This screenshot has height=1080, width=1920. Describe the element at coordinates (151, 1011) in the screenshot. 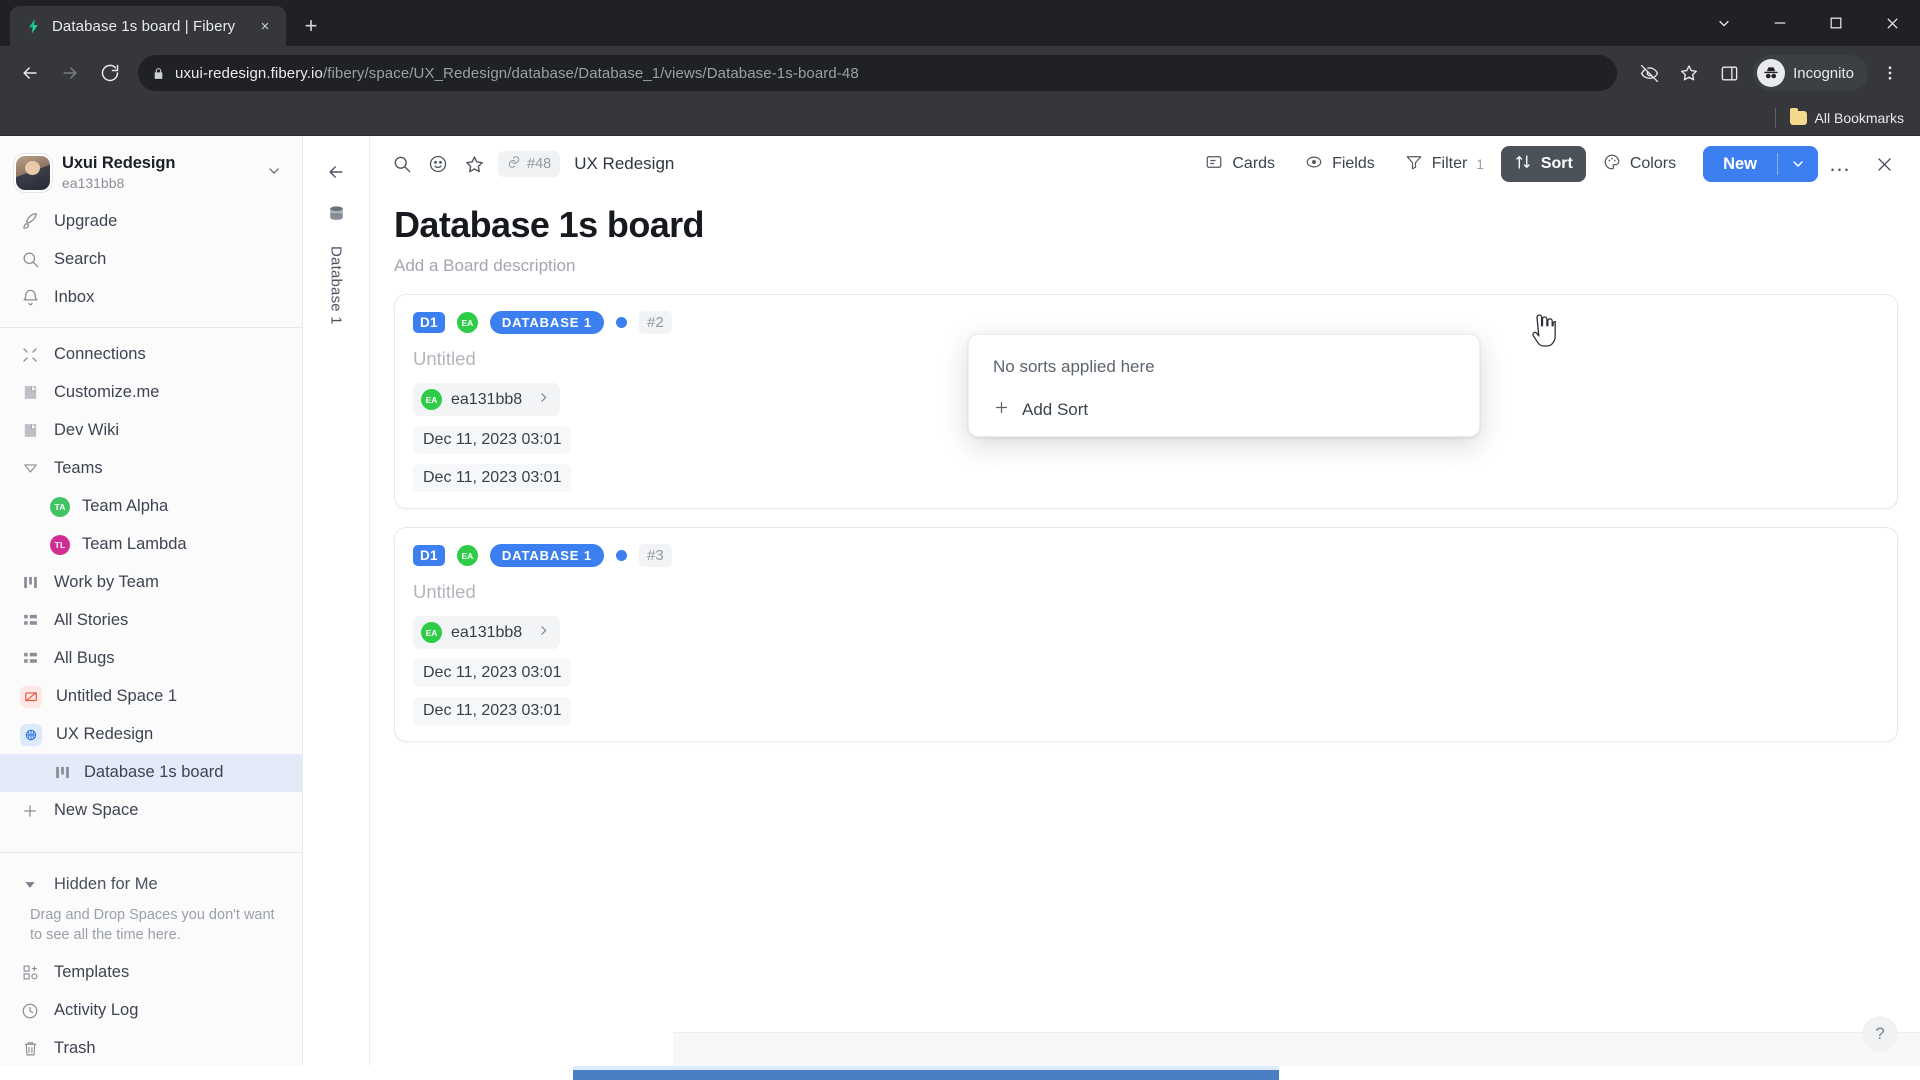

I see `sidebar-item-activity-log: Activity Log` at that location.